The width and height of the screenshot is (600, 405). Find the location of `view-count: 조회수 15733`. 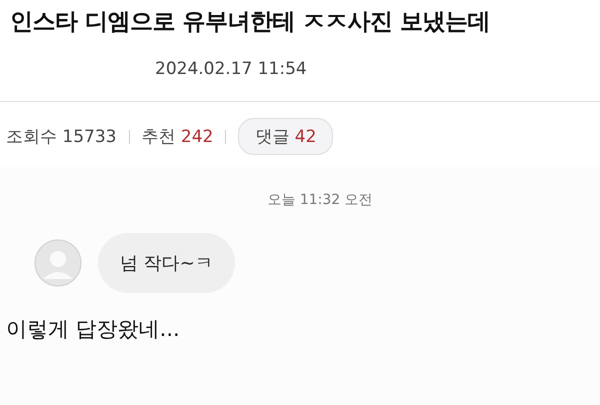

view-count: 조회수 15733 is located at coordinates (61, 137).